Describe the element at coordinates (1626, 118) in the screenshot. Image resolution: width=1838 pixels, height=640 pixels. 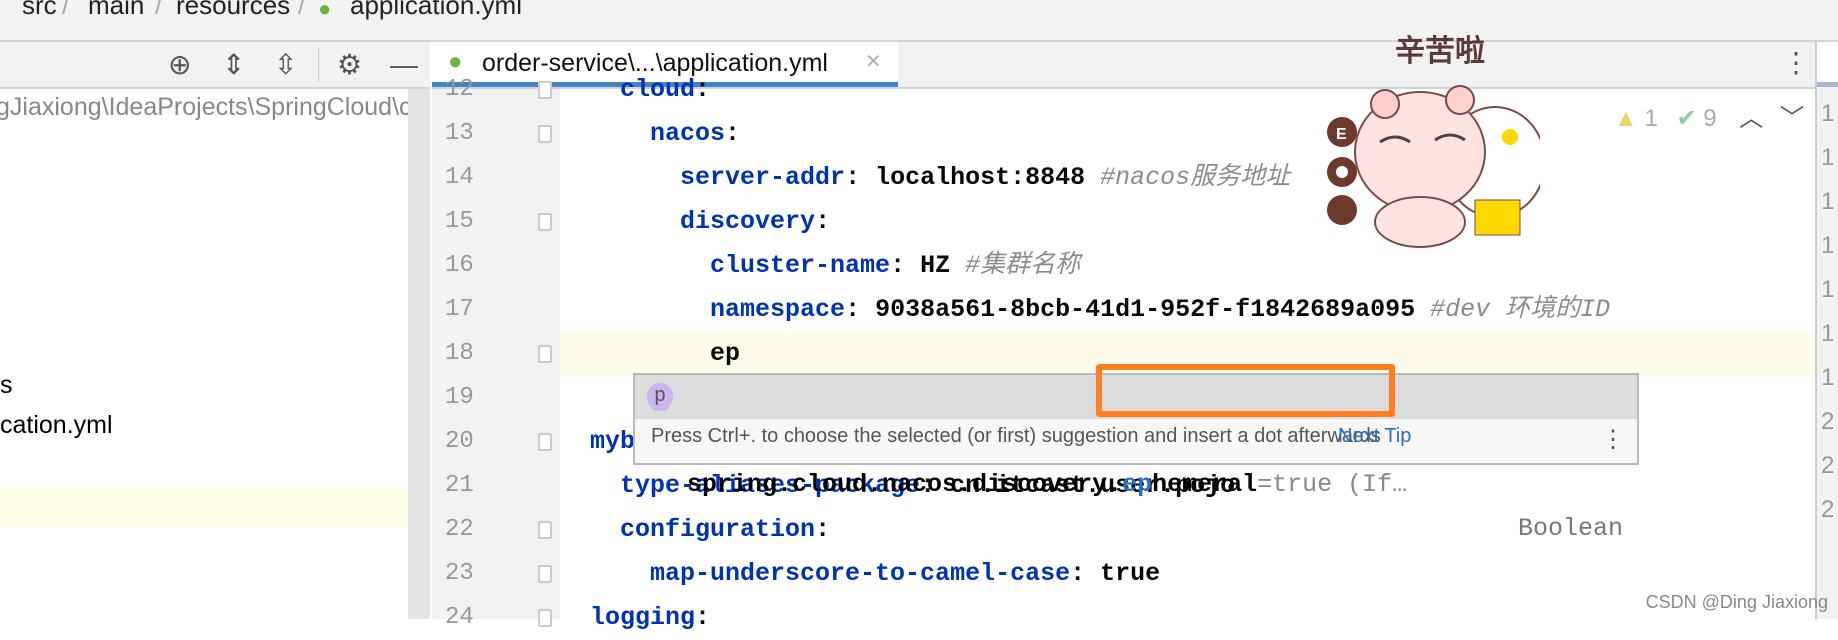
I see `warning-icon: ▲` at that location.